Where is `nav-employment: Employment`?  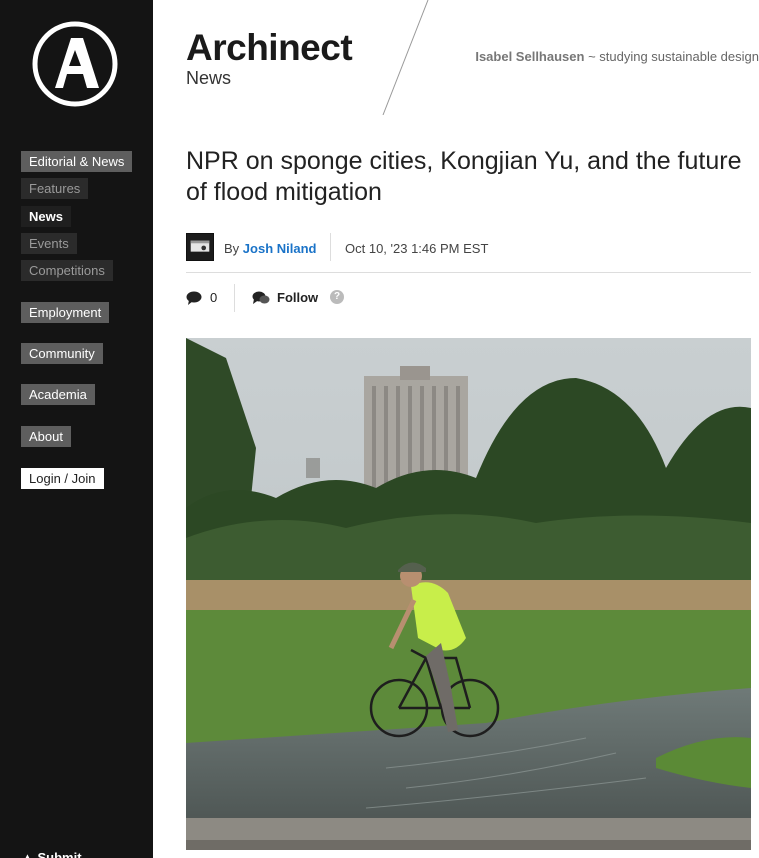
nav-employment: Employment is located at coordinates (65, 312).